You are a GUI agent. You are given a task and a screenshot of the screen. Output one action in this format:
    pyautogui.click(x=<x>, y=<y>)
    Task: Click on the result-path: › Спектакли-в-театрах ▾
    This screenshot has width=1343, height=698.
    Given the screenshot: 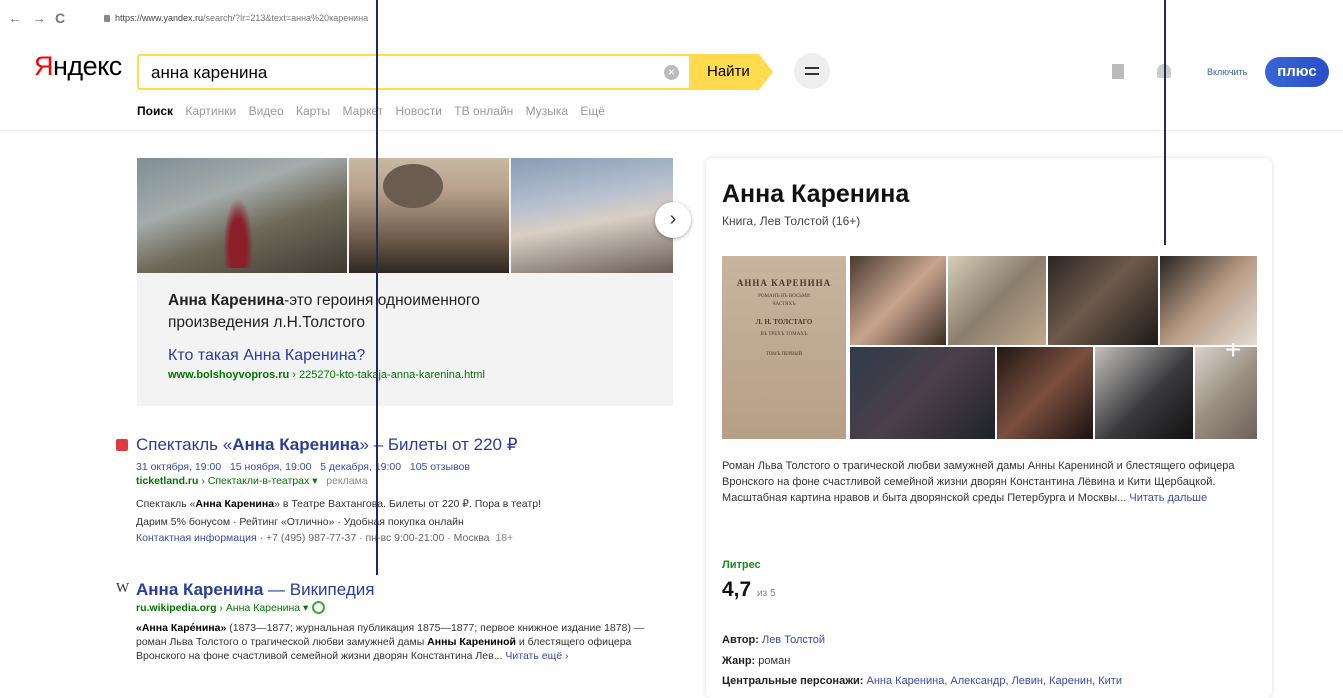 What is the action you would take?
    pyautogui.click(x=258, y=481)
    